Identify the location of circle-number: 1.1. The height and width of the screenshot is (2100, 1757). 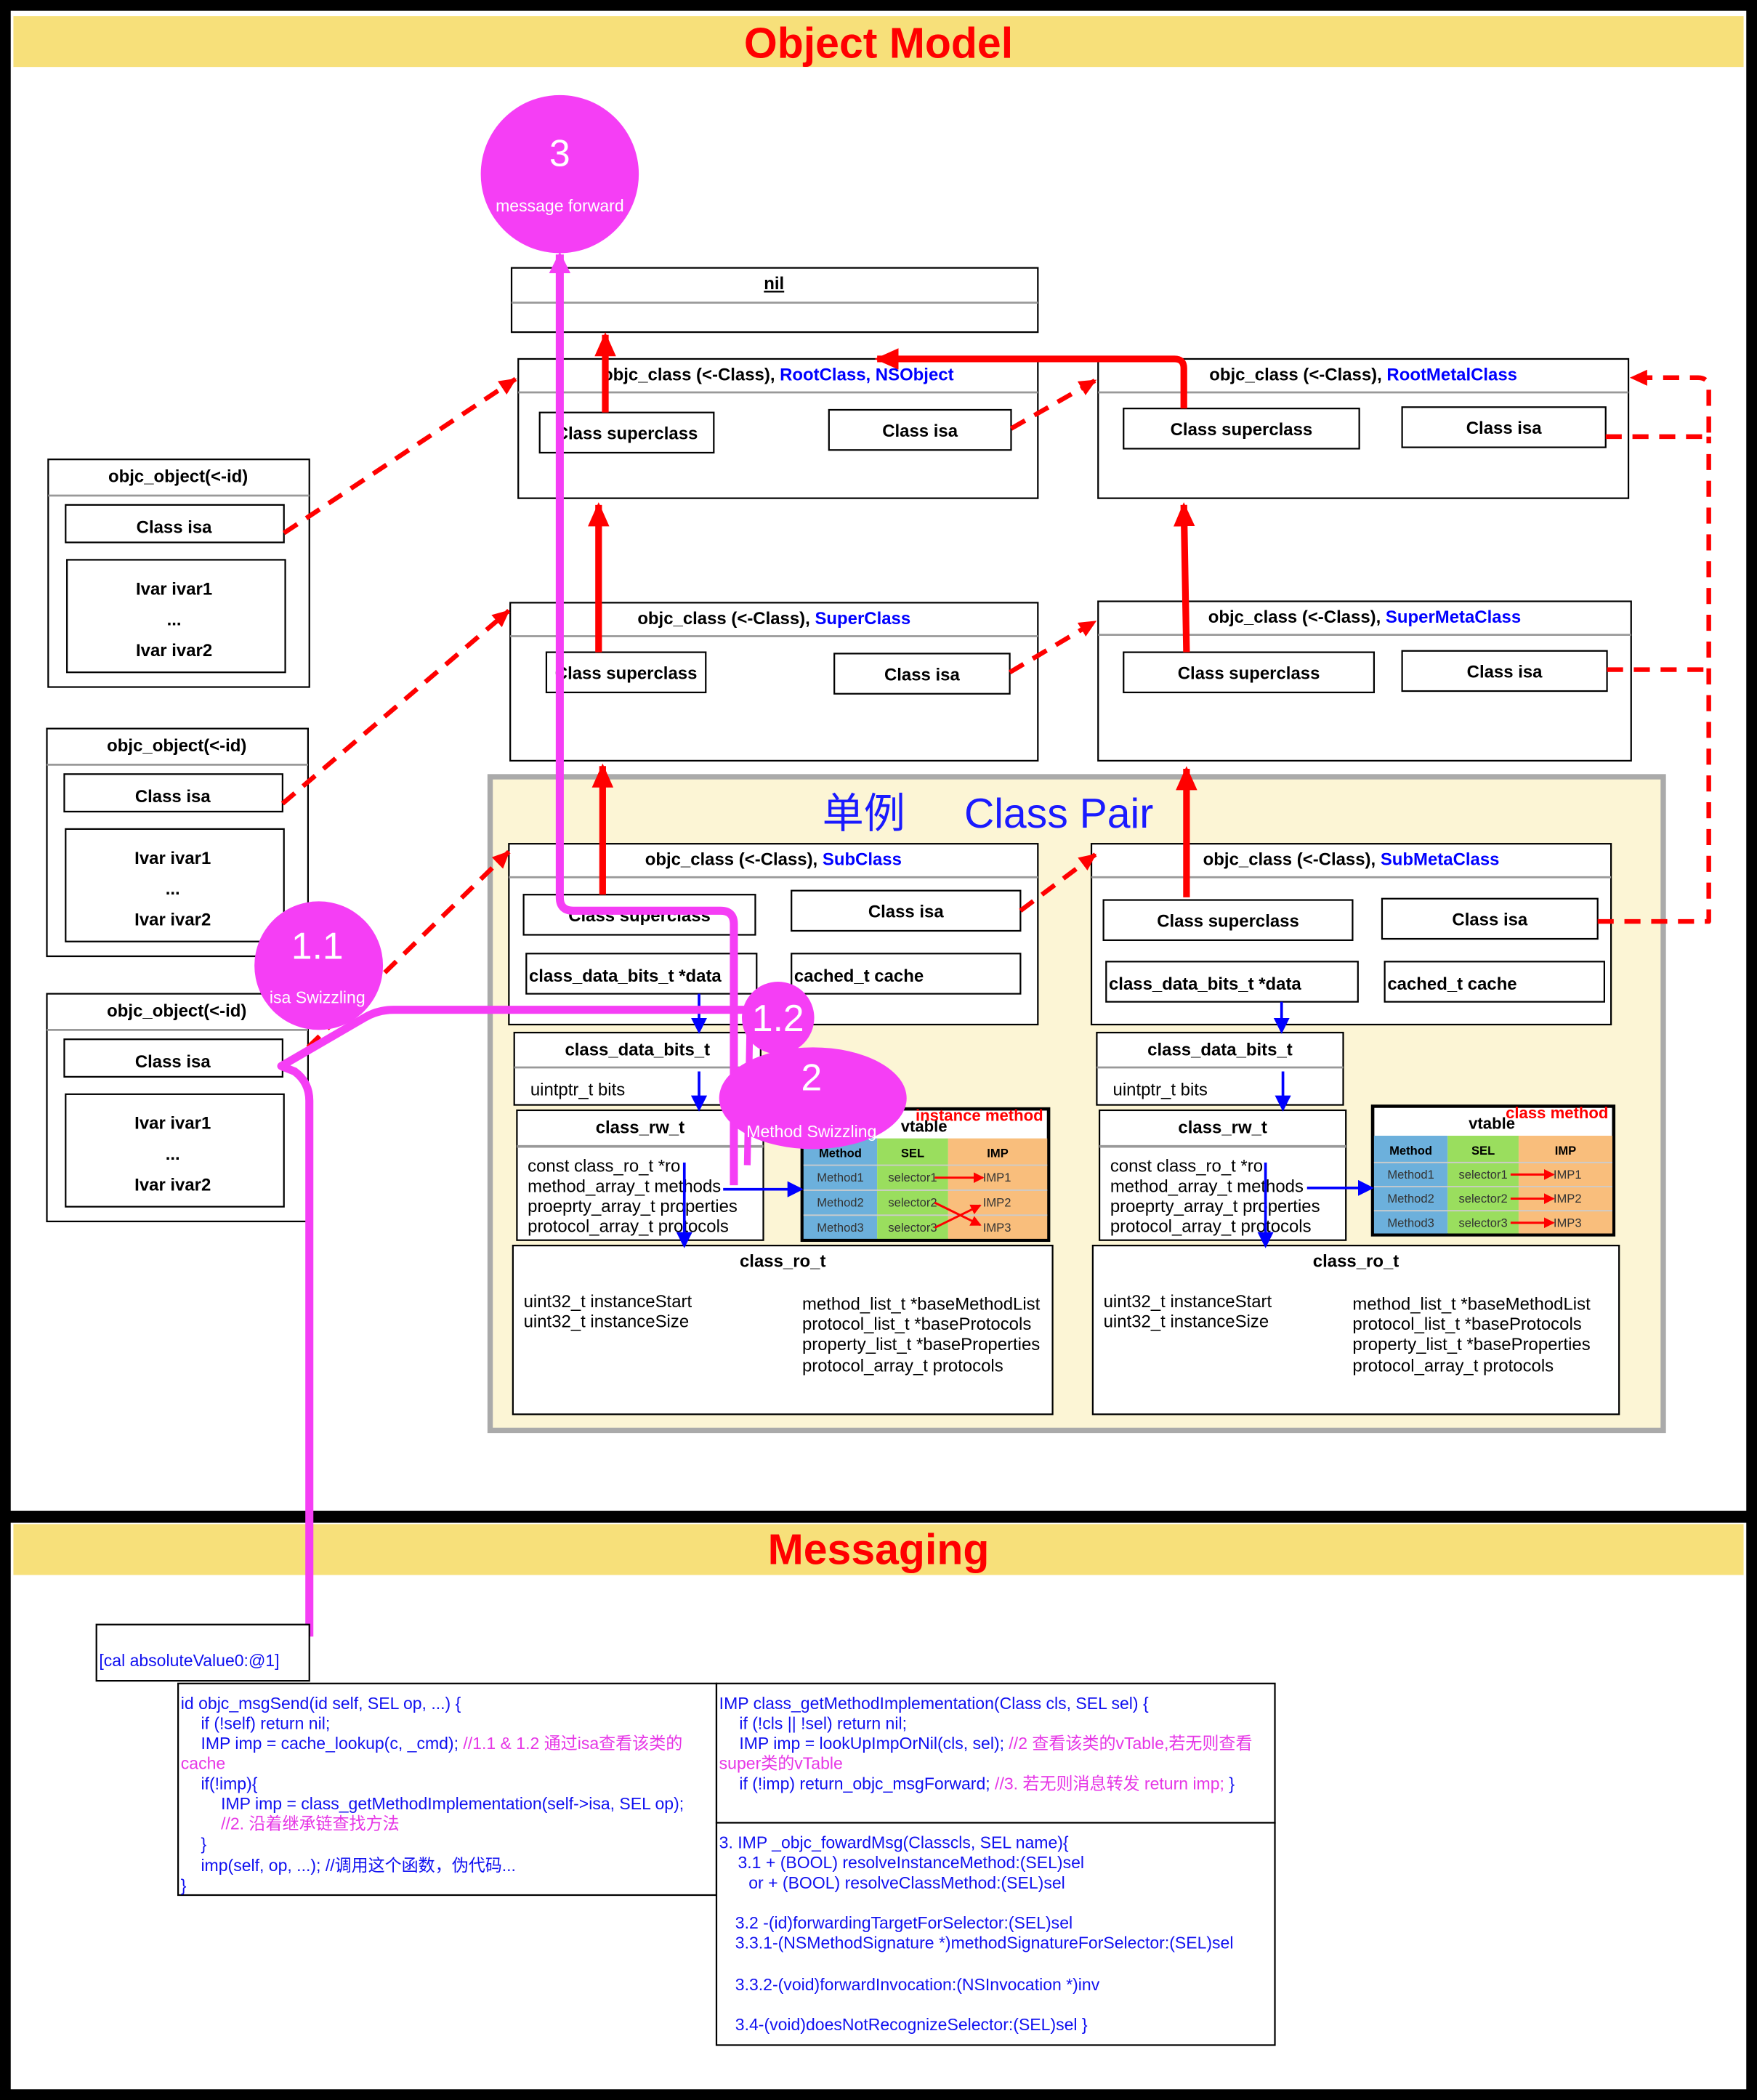
(317, 946).